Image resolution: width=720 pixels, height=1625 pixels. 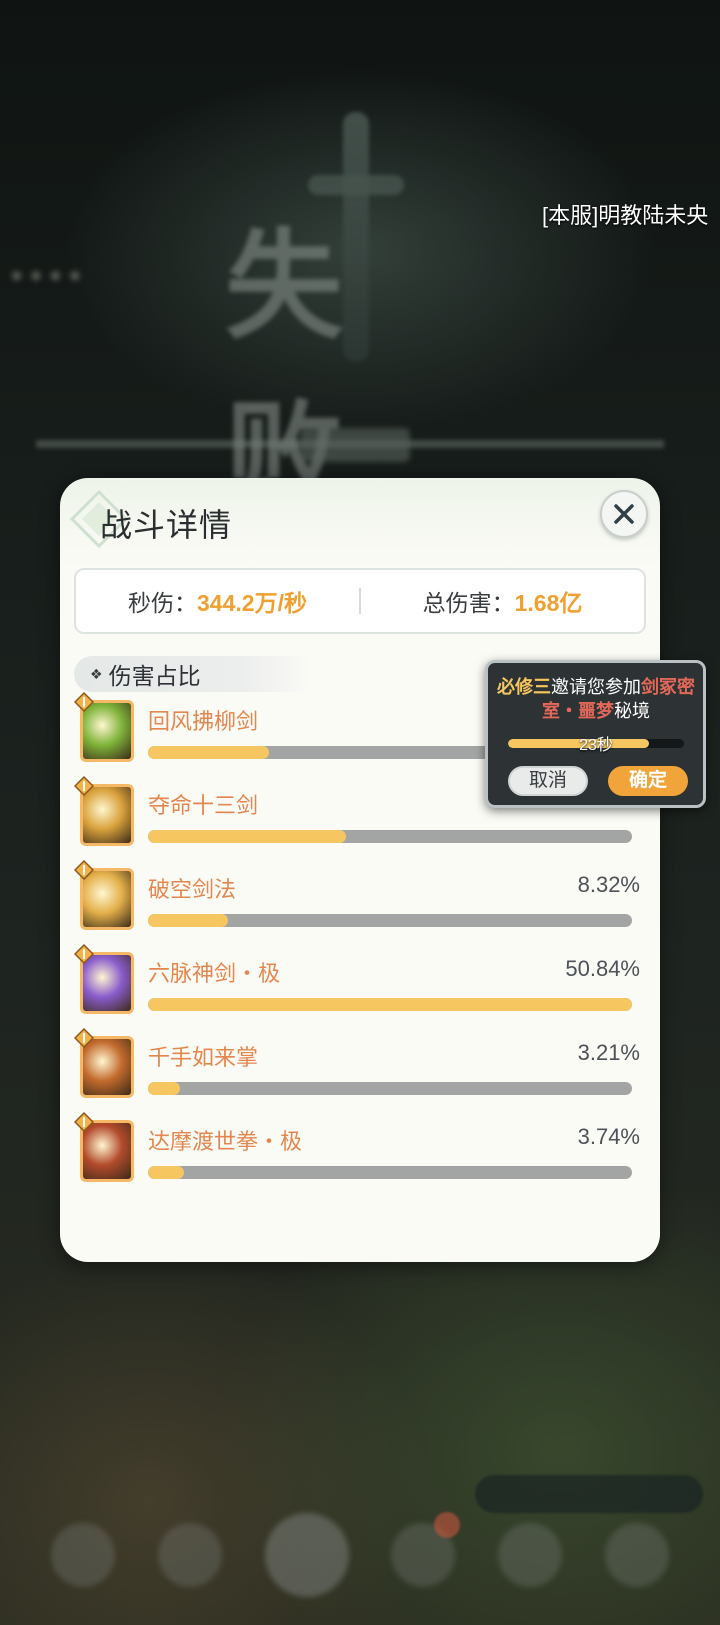 I want to click on total-damage-stat: 总伤害：1.68亿, so click(x=502, y=601).